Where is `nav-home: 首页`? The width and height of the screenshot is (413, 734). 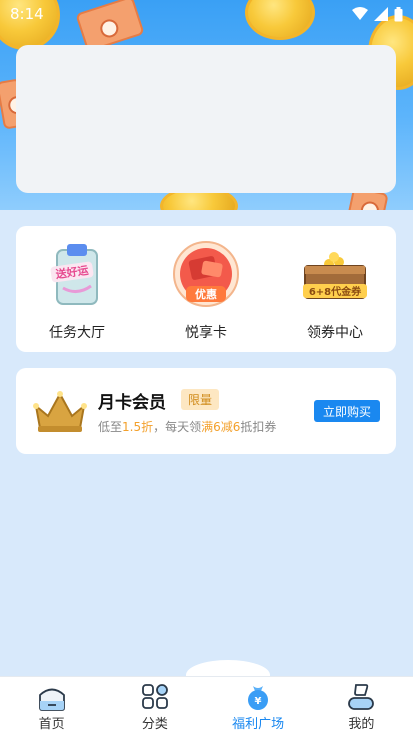
nav-home: 首页 is located at coordinates (51, 705).